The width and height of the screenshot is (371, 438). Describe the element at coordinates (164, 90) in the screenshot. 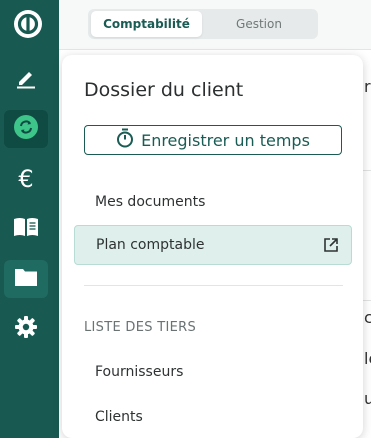

I see `panel-title: Dossier du client` at that location.